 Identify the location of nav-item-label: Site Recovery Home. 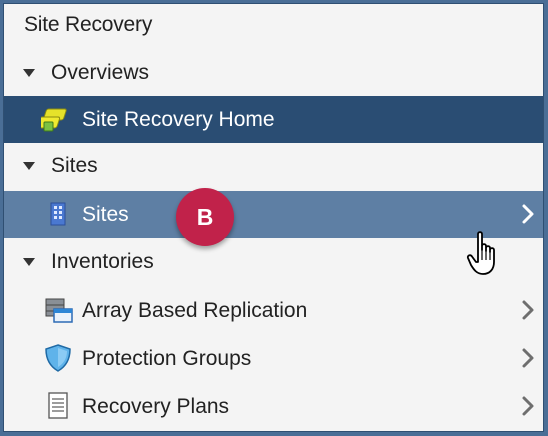
(178, 119).